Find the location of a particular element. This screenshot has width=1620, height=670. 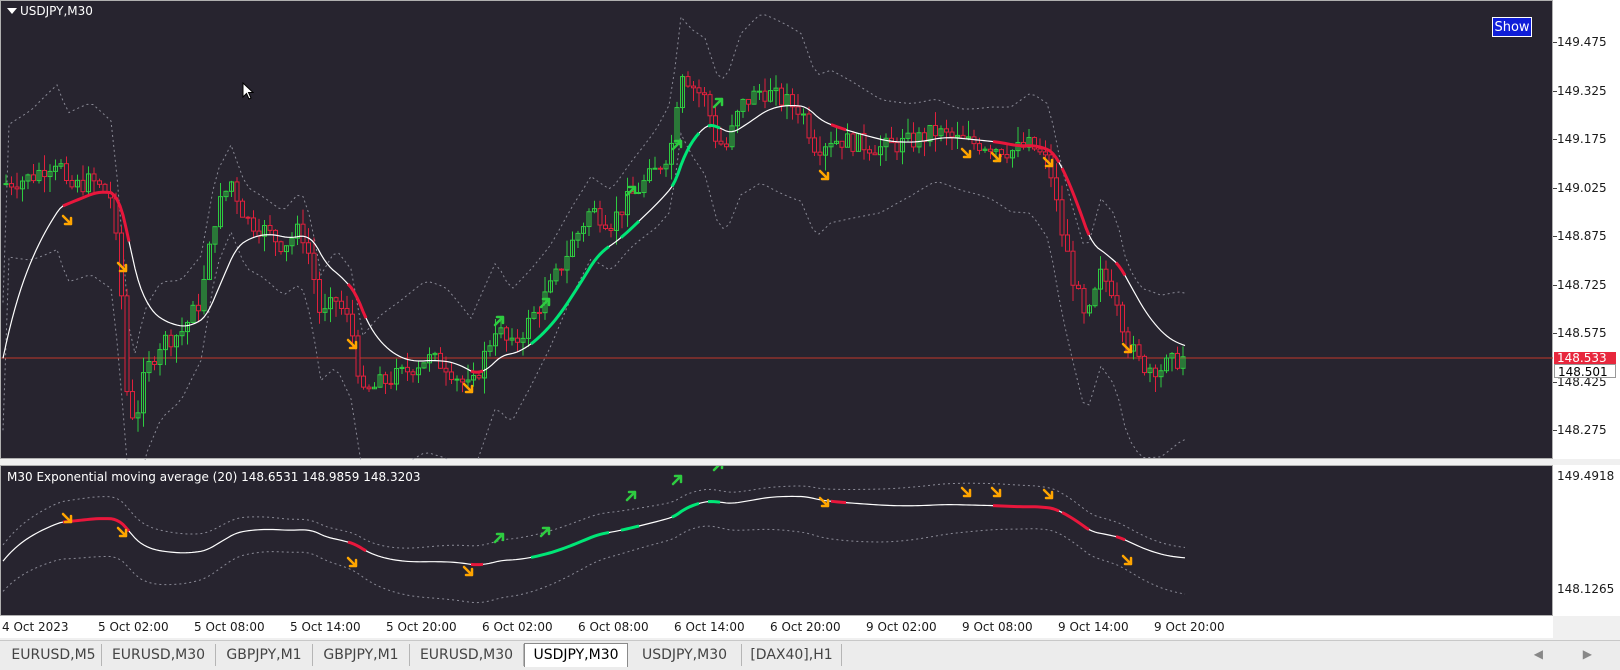

chart-tab: EURUSD,M5 is located at coordinates (54, 655).